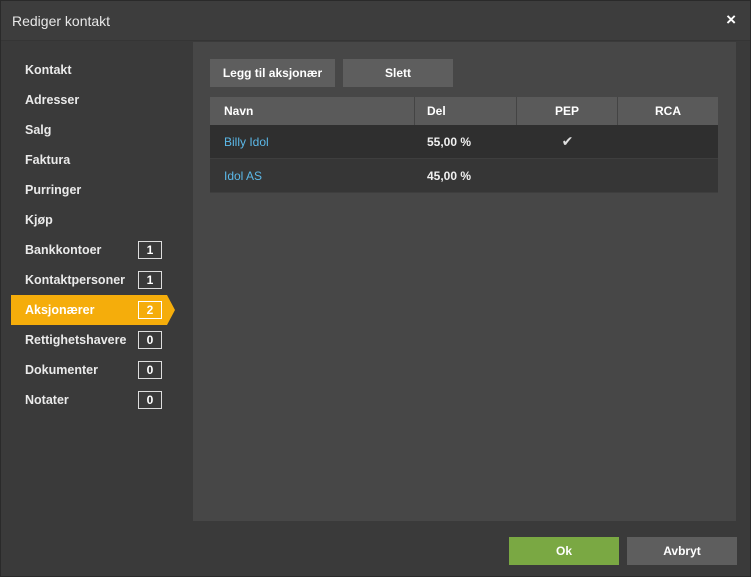 This screenshot has width=751, height=577. Describe the element at coordinates (61, 21) in the screenshot. I see `dialog-title: Rediger kontakt` at that location.